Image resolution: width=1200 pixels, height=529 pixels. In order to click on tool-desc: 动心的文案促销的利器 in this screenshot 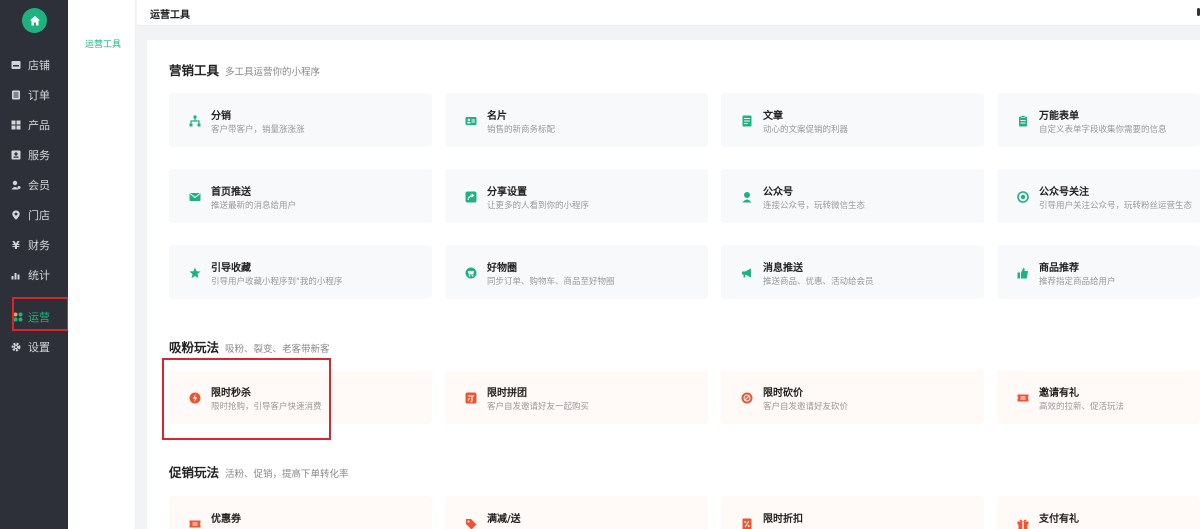, I will do `click(806, 130)`.